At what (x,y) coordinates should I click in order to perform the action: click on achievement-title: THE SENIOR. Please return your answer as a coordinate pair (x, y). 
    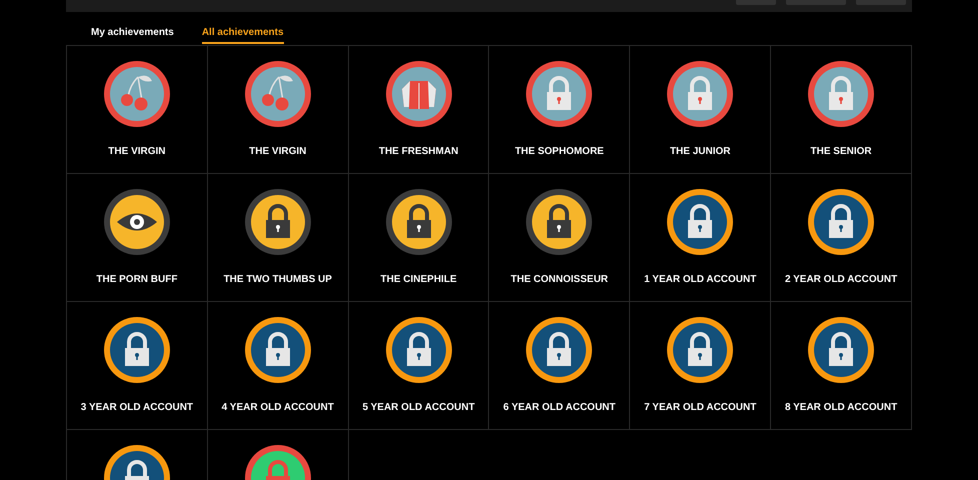
    Looking at the image, I should click on (841, 151).